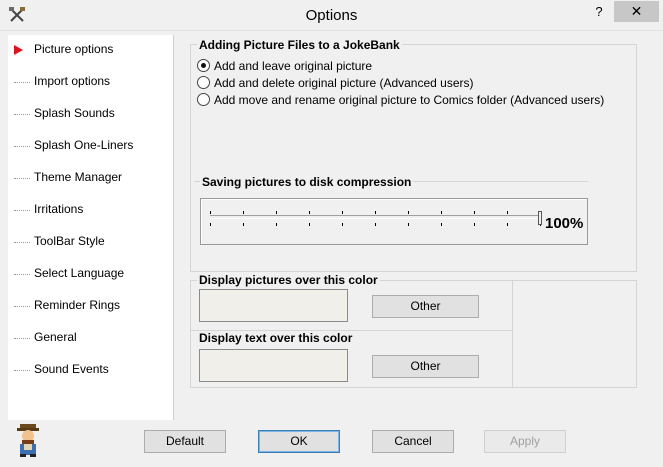 This screenshot has height=467, width=663. What do you see at coordinates (413, 441) in the screenshot?
I see `cancel-button: Cancel` at bounding box center [413, 441].